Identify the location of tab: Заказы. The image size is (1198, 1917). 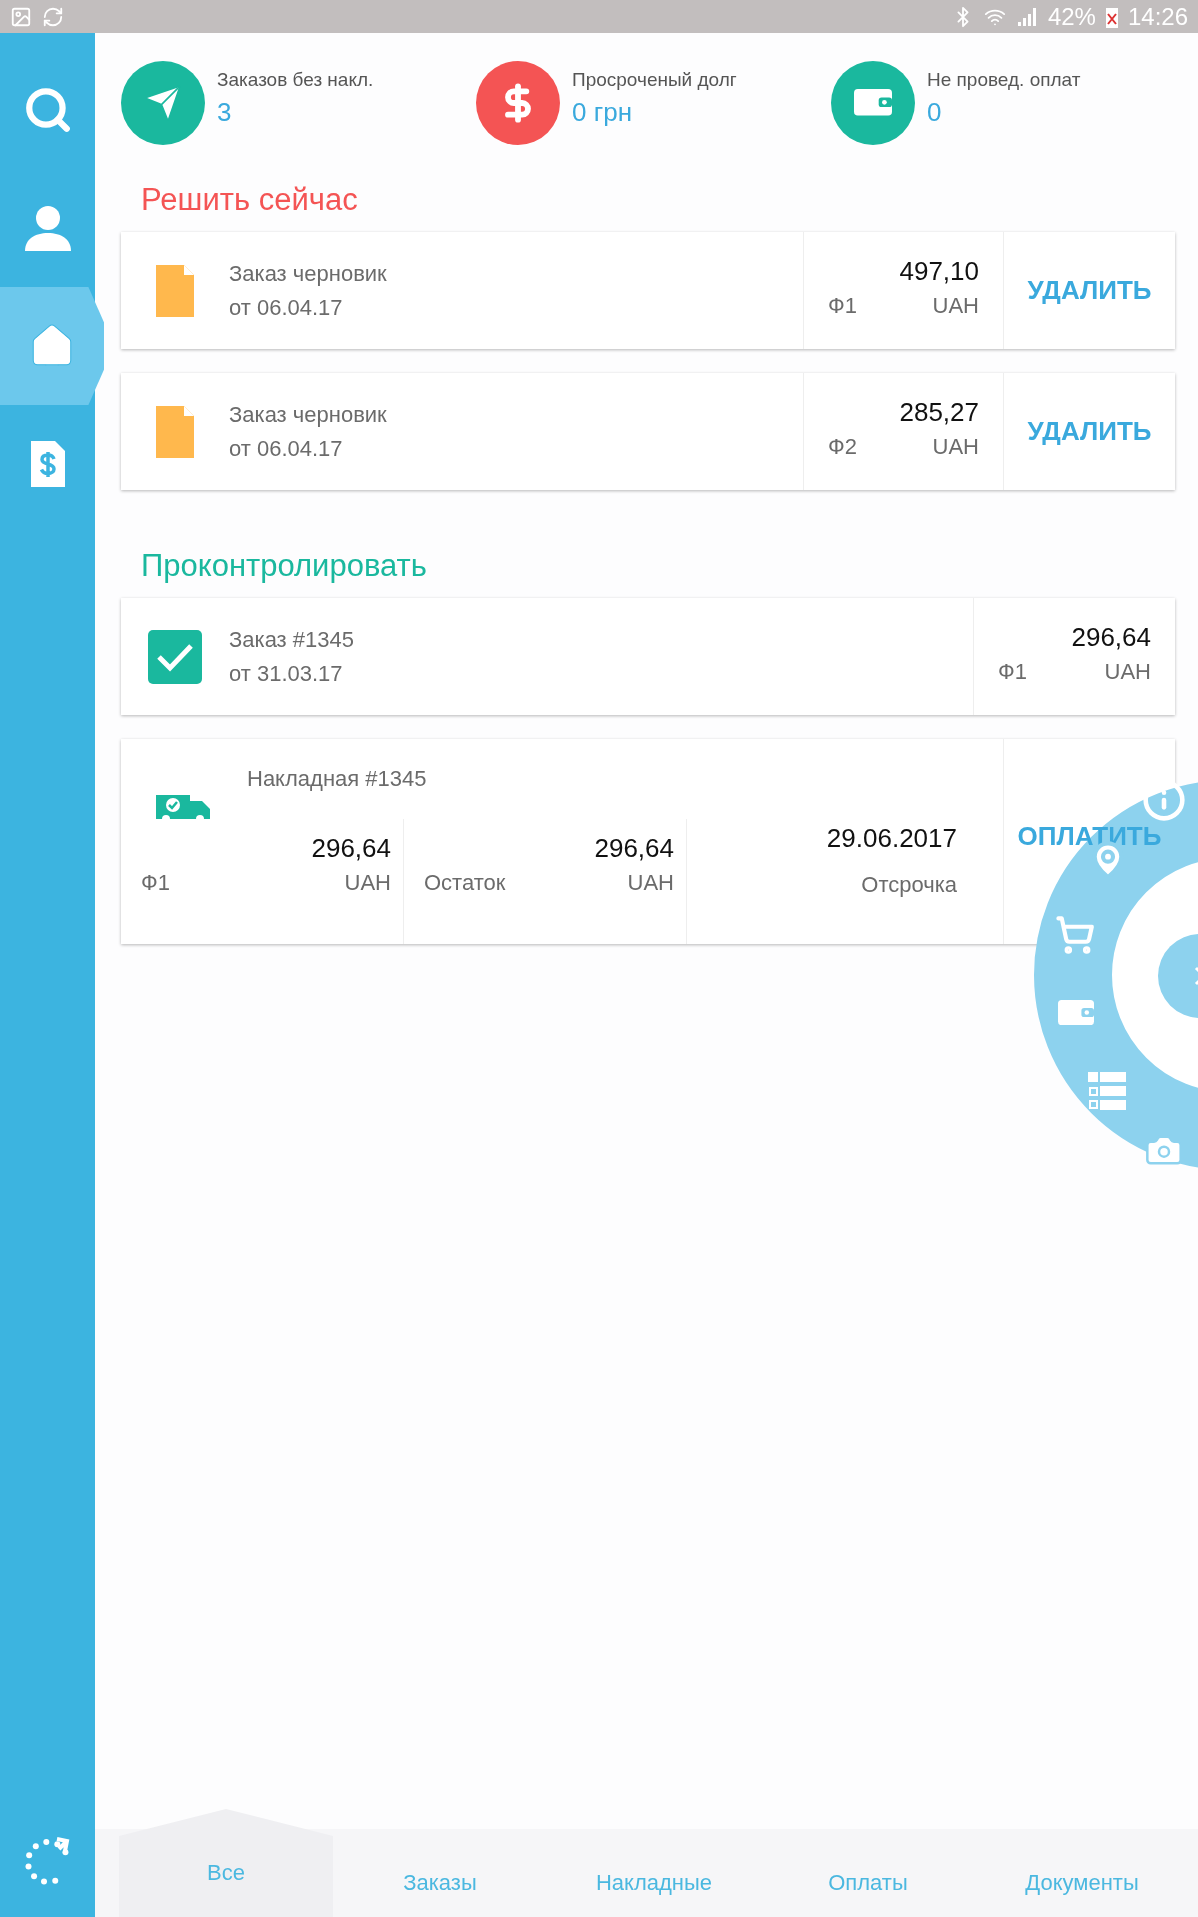
(440, 1873).